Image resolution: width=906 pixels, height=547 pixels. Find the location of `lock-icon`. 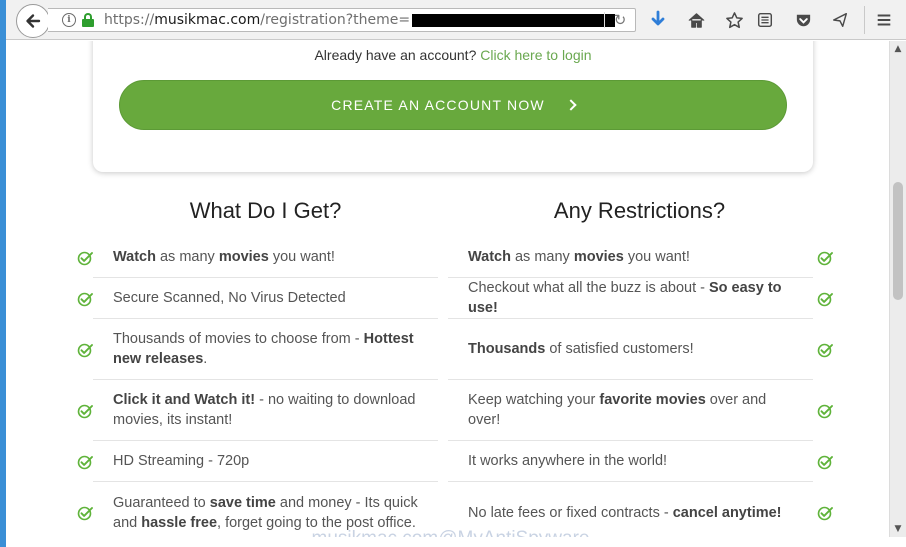

lock-icon is located at coordinates (88, 20).